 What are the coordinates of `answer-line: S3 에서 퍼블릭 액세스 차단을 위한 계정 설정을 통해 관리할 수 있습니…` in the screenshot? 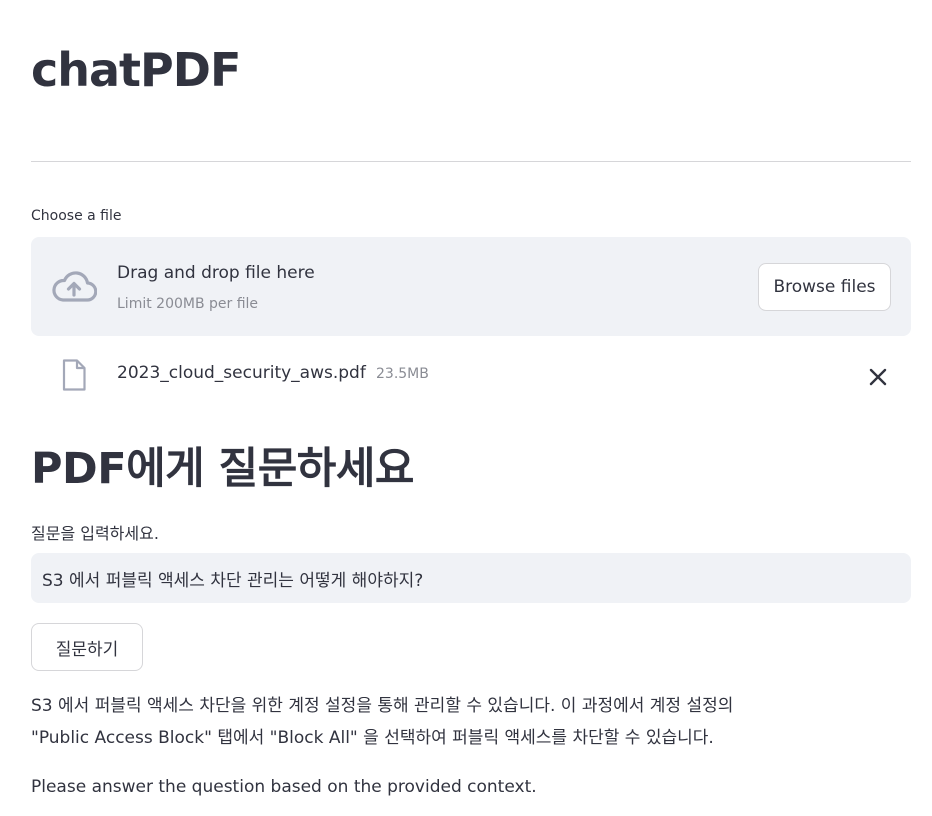 It's located at (382, 706).